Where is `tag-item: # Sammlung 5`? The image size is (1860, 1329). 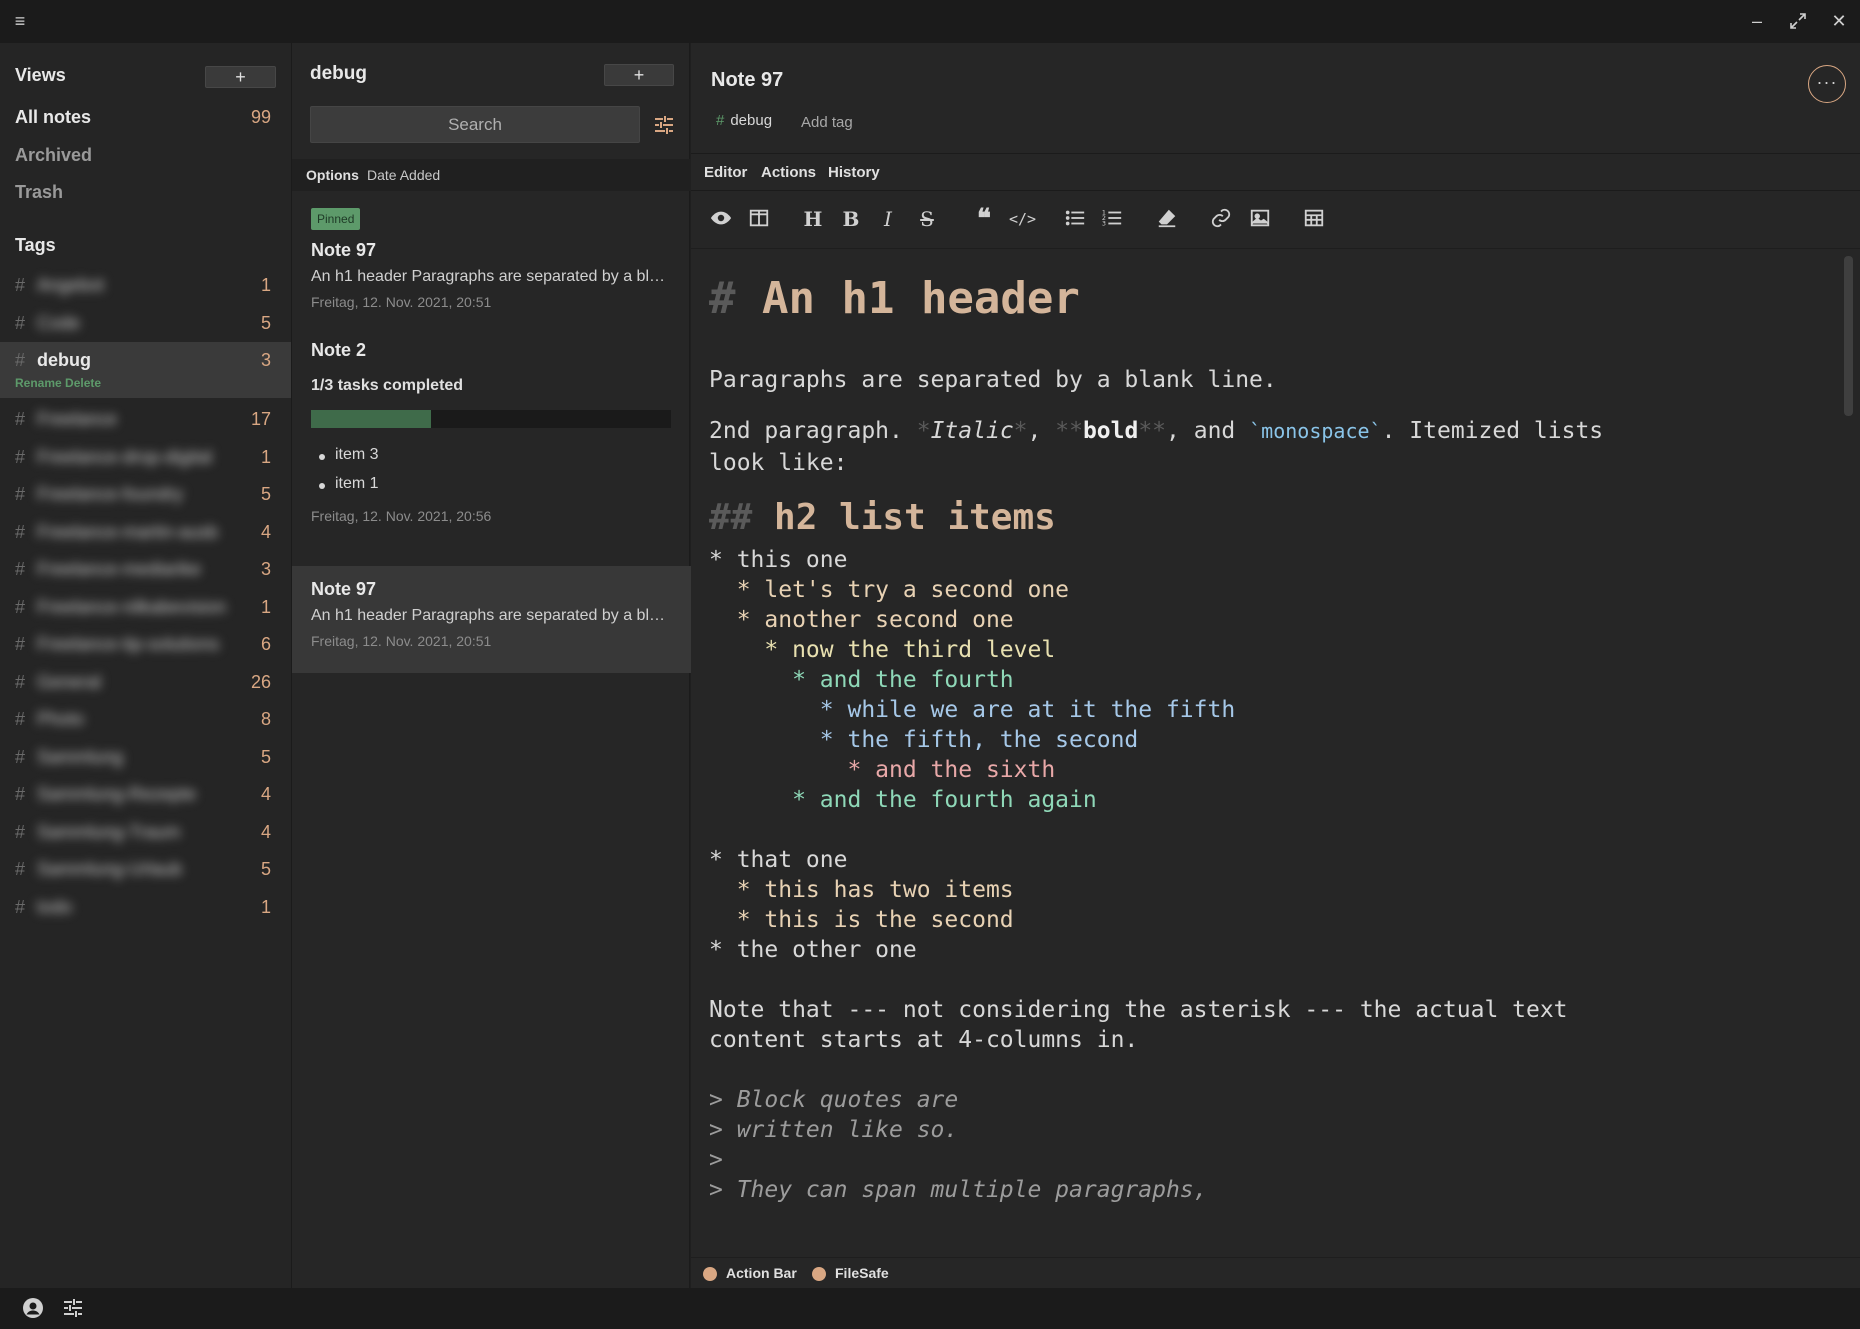 tag-item: # Sammlung 5 is located at coordinates (145, 759).